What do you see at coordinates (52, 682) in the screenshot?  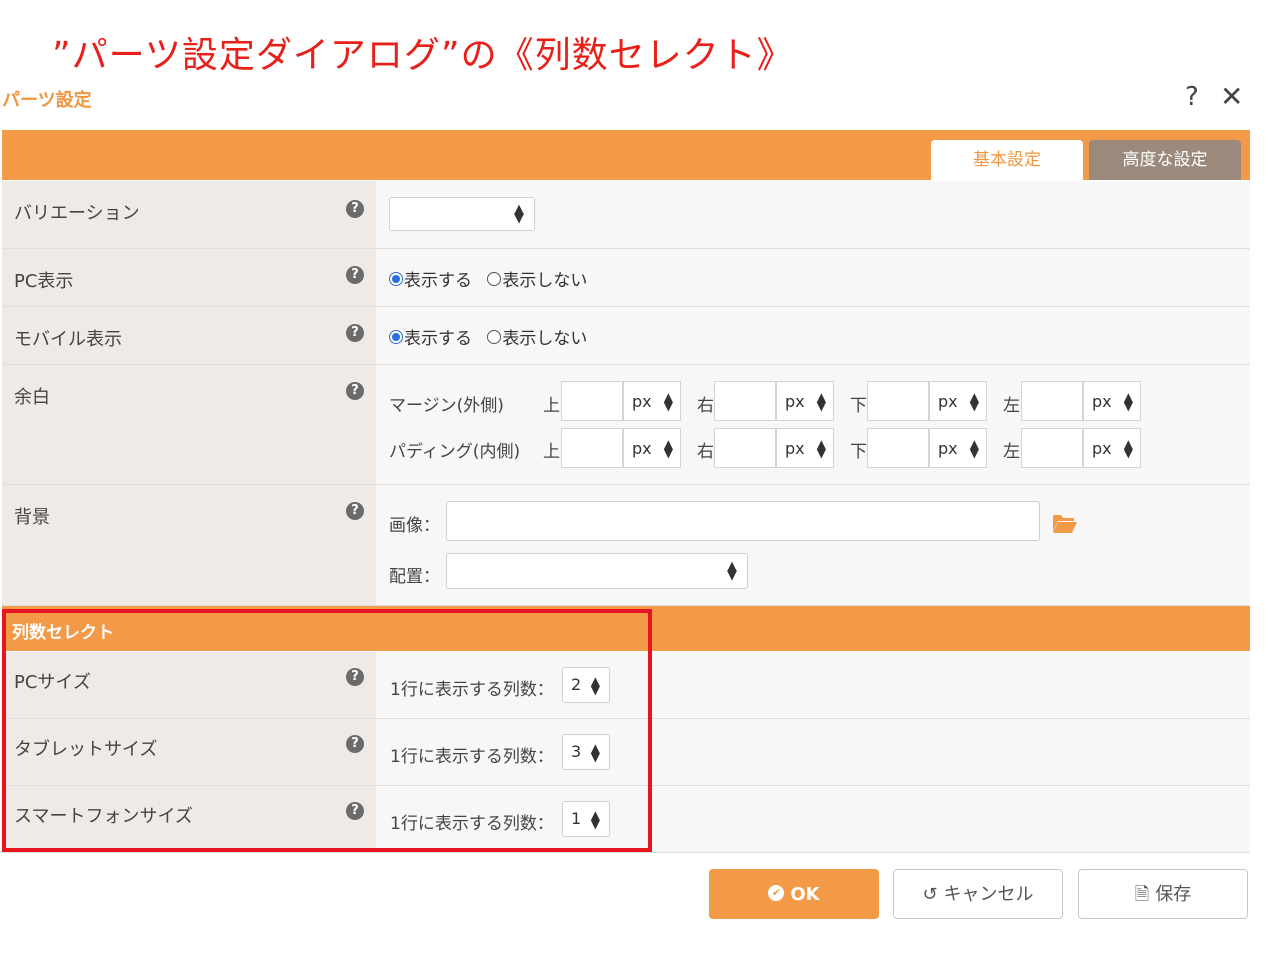 I see `pc-size-label: PCサイズ` at bounding box center [52, 682].